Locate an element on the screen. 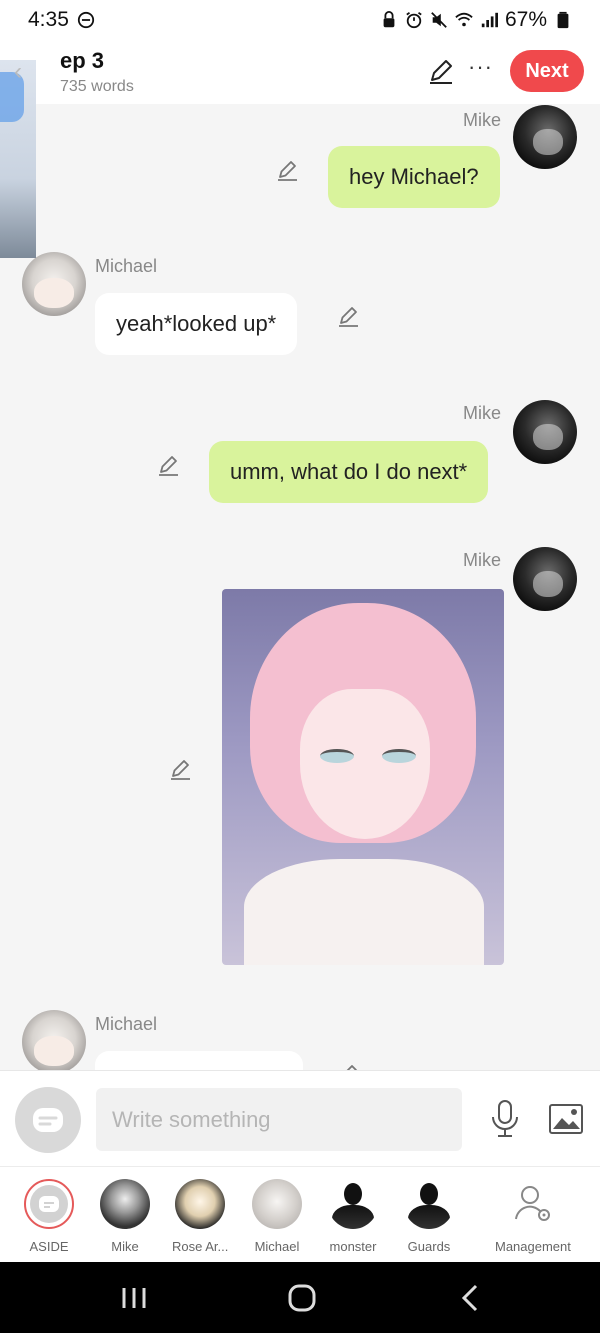 The width and height of the screenshot is (600, 1333). aside-mode-button is located at coordinates (48, 1120).